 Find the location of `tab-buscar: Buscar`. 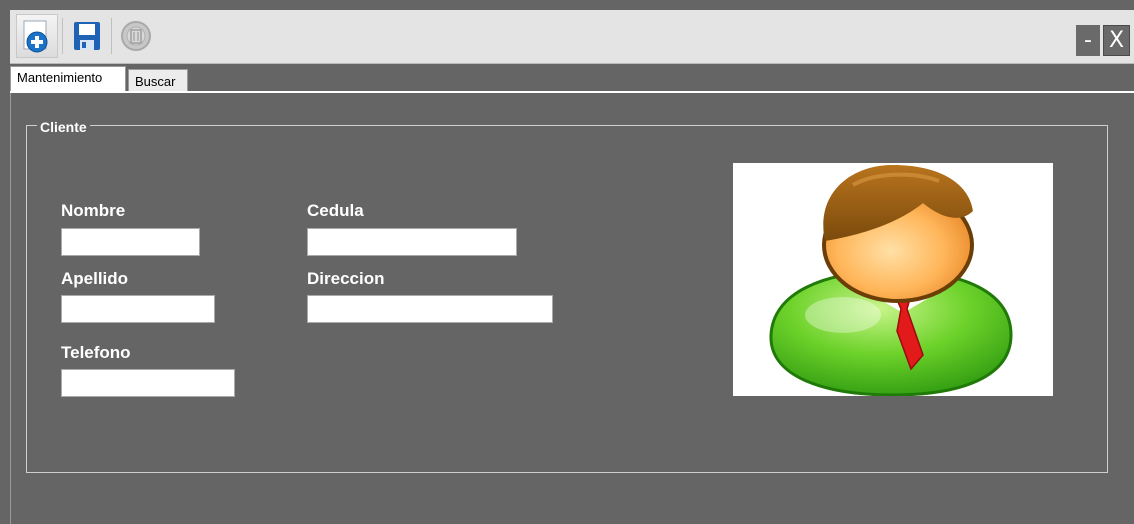

tab-buscar: Buscar is located at coordinates (158, 80).